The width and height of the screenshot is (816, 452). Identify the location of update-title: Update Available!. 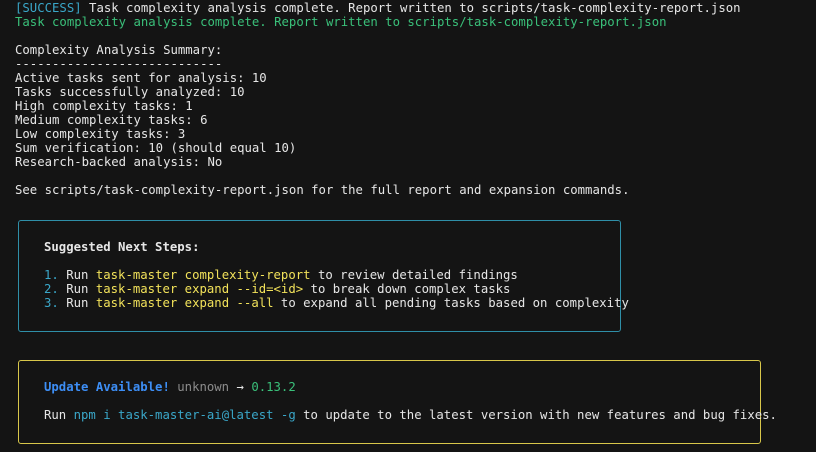
(107, 387).